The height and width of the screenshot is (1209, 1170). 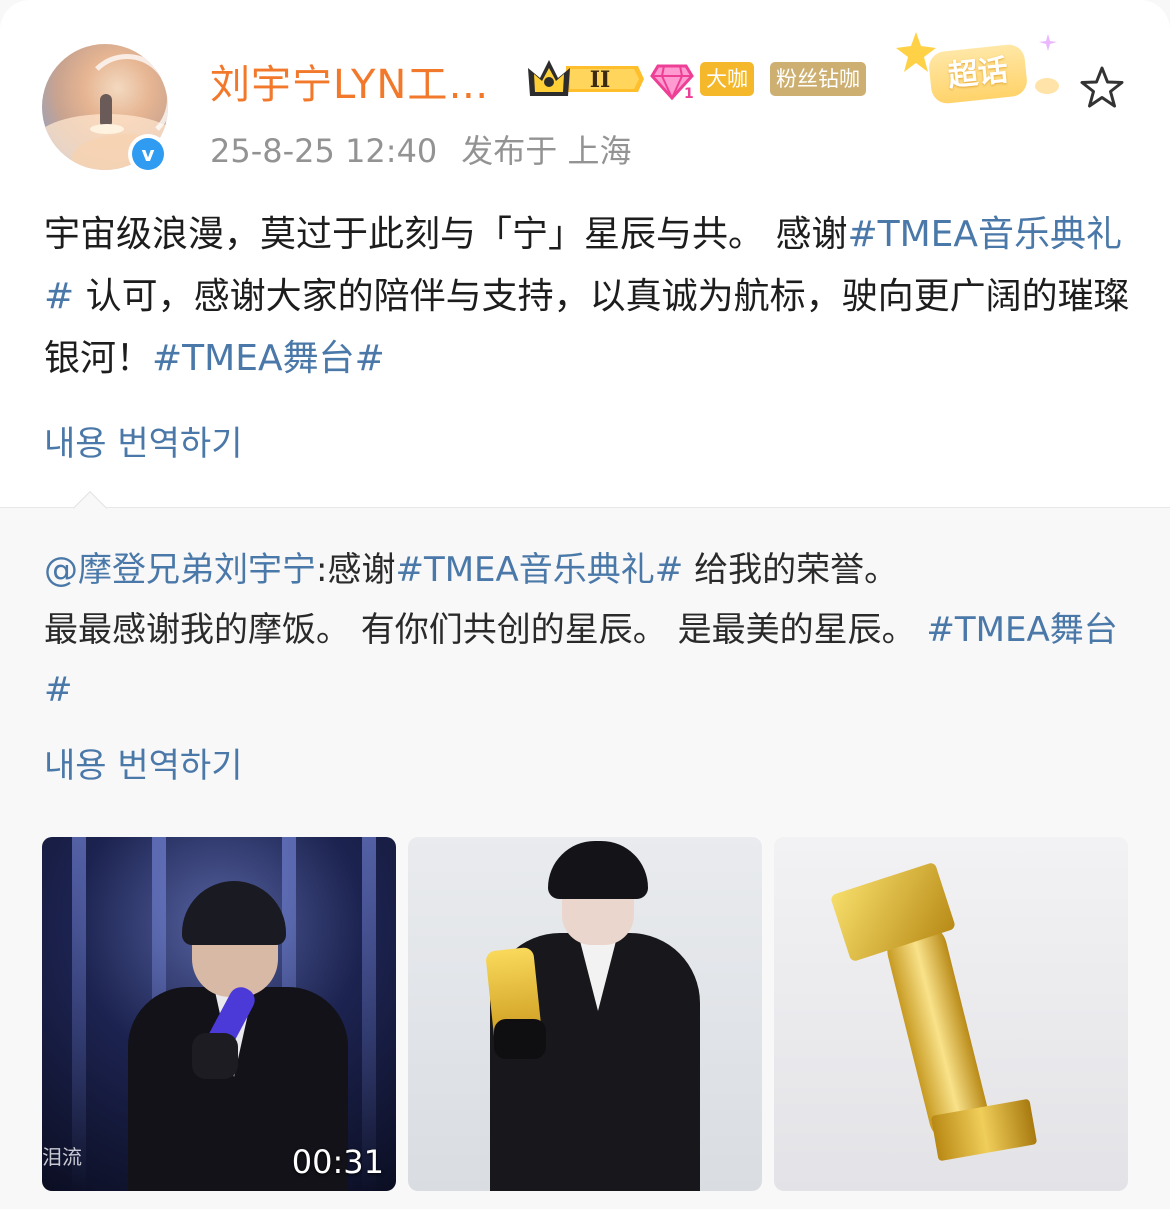 What do you see at coordinates (585, 79) in the screenshot?
I see `crown-rank-icon: II` at bounding box center [585, 79].